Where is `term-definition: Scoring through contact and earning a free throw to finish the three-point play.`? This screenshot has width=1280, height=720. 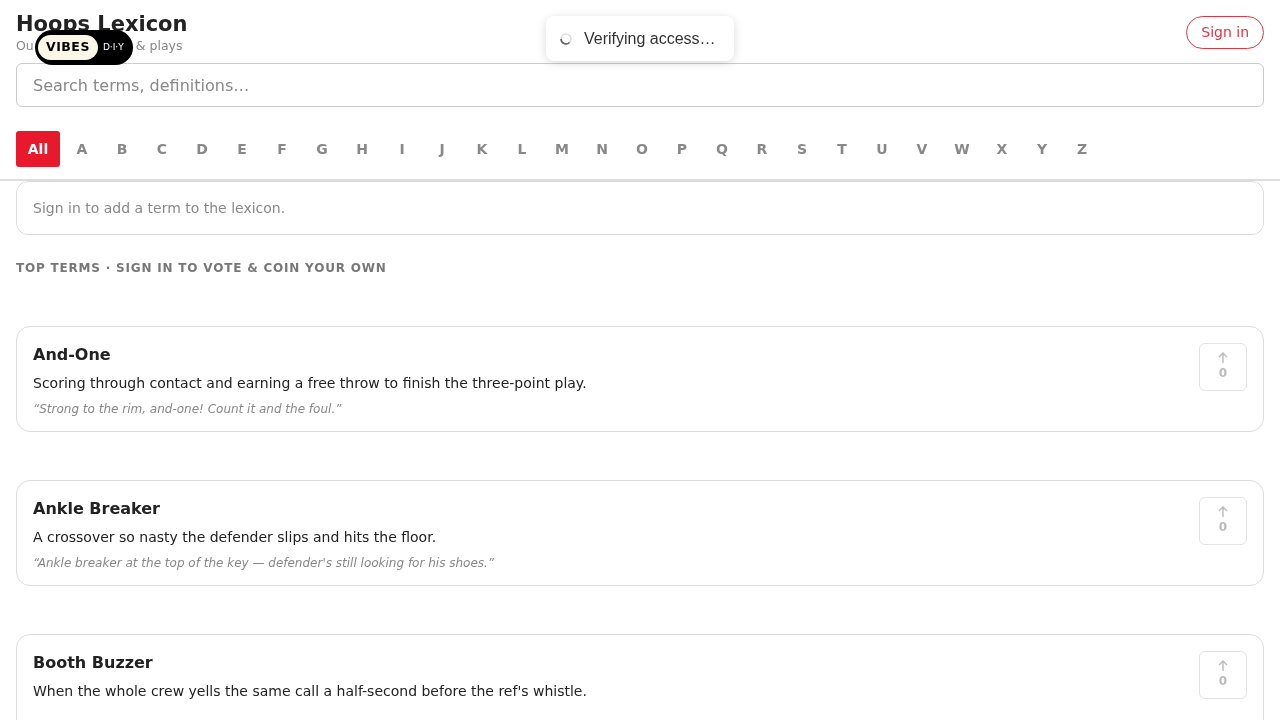
term-definition: Scoring through contact and earning a free throw to finish the three-point play. is located at coordinates (310, 384).